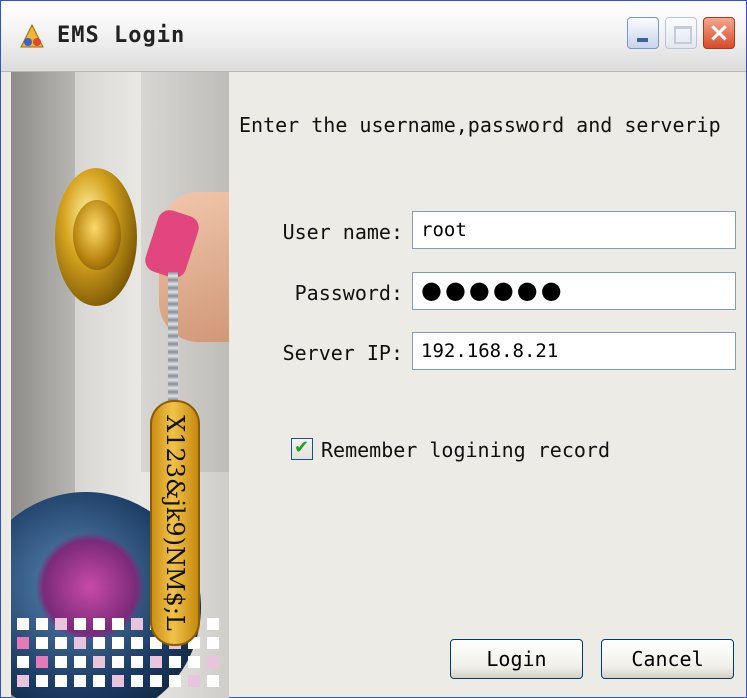 The image size is (747, 698). I want to click on login-button: Login, so click(516, 659).